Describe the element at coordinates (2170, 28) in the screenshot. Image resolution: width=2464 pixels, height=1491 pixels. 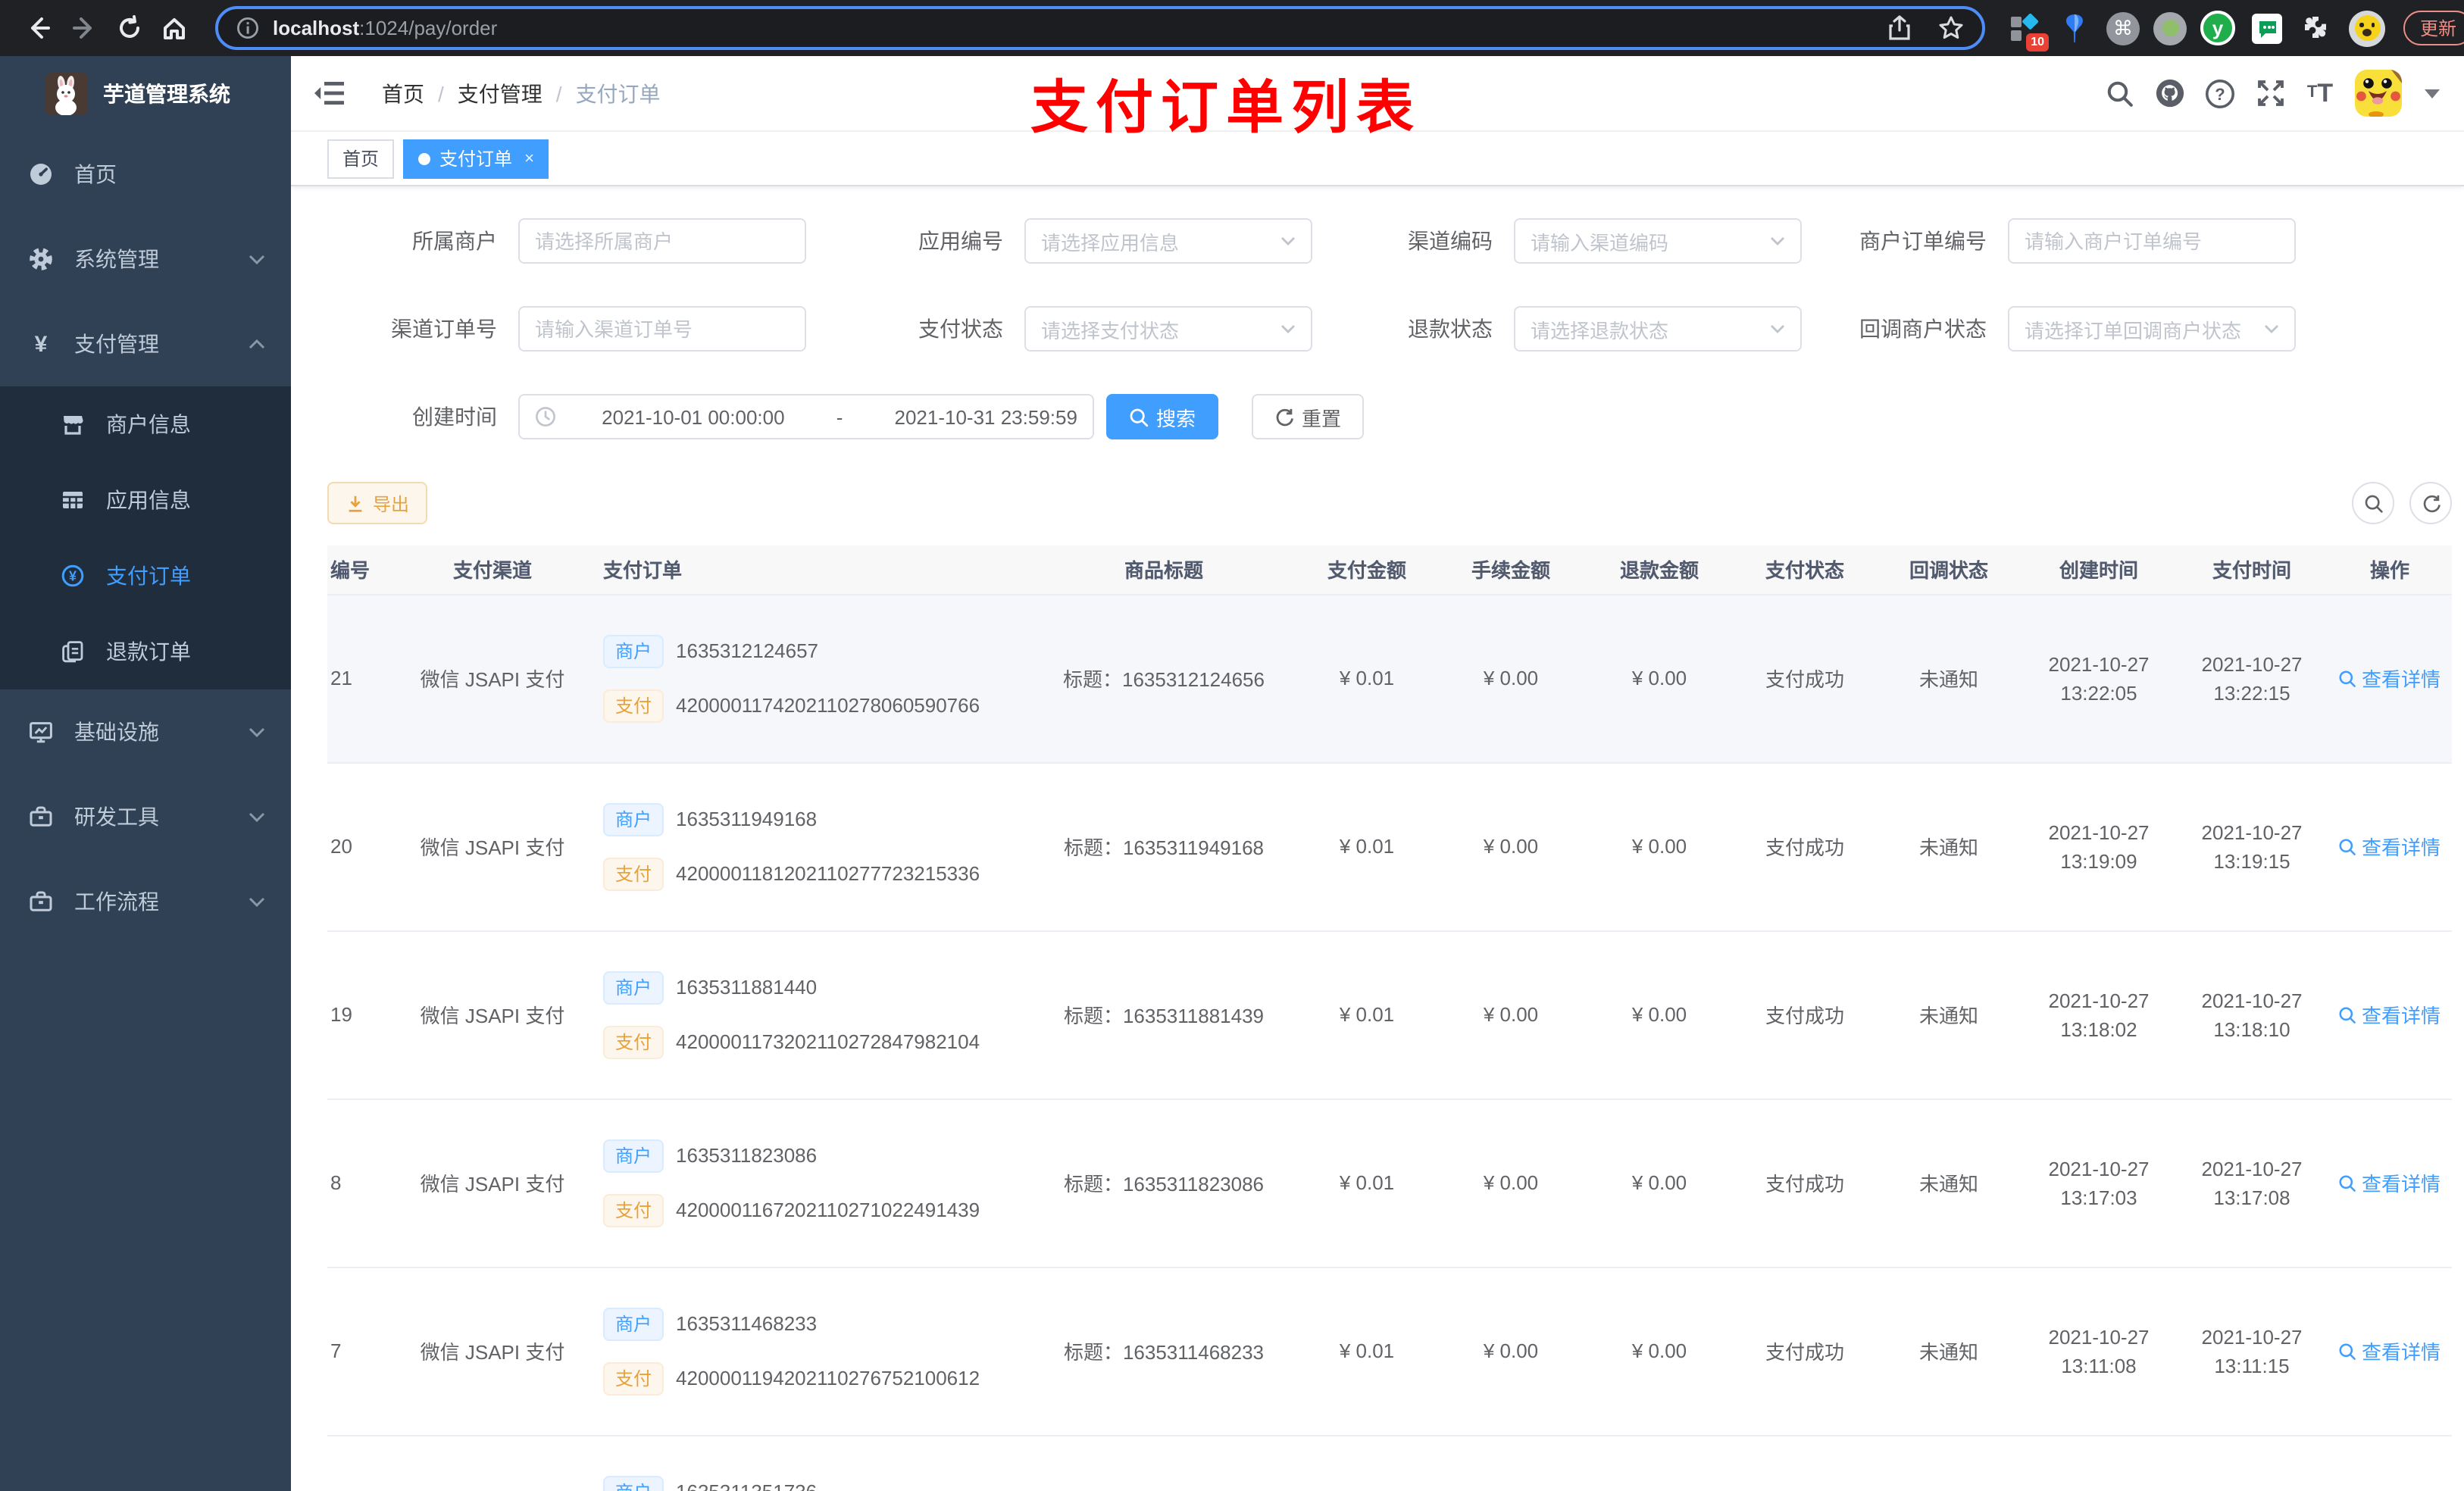
I see `extension-record-icon` at that location.